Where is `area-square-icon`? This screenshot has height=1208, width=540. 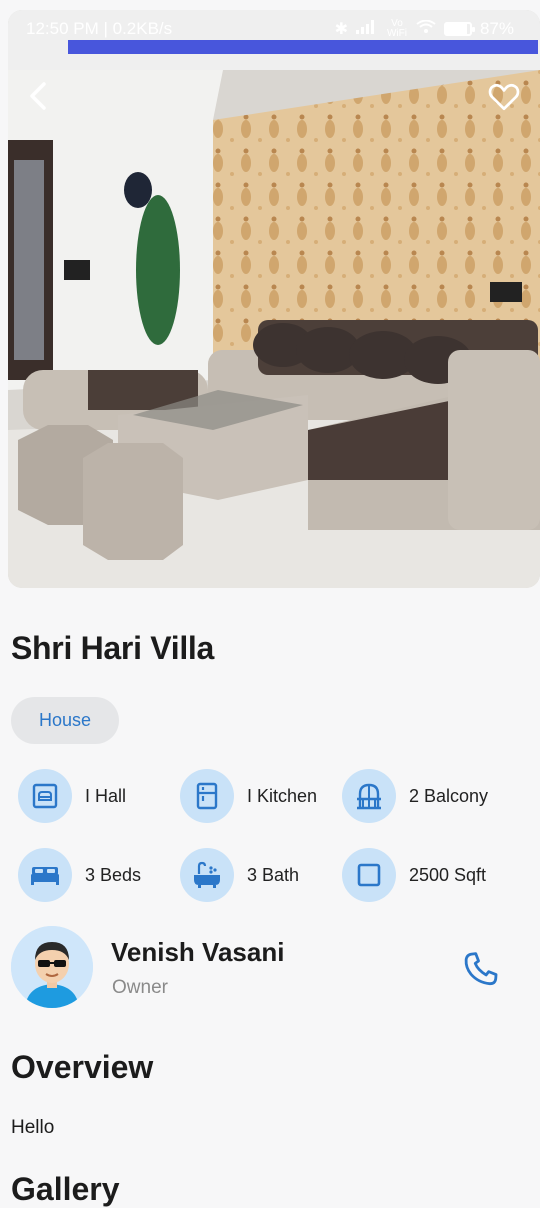
area-square-icon is located at coordinates (369, 875).